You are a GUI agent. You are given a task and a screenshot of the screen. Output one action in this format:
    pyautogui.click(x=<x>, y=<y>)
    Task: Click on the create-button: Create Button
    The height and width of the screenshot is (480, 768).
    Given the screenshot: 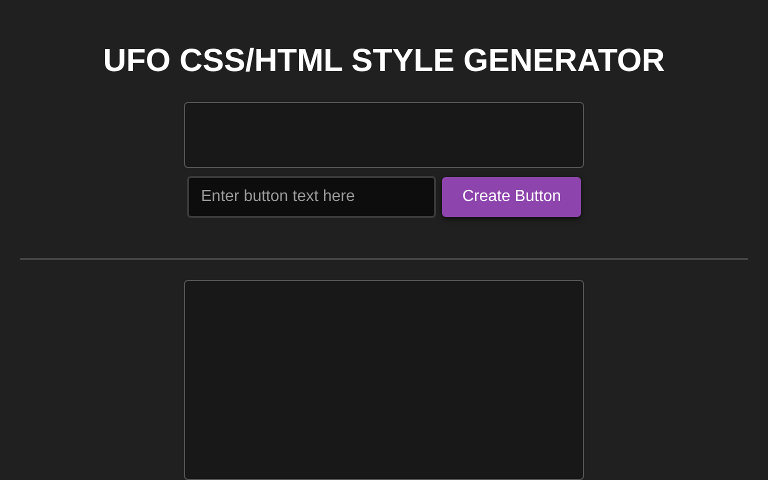 What is the action you would take?
    pyautogui.click(x=511, y=197)
    